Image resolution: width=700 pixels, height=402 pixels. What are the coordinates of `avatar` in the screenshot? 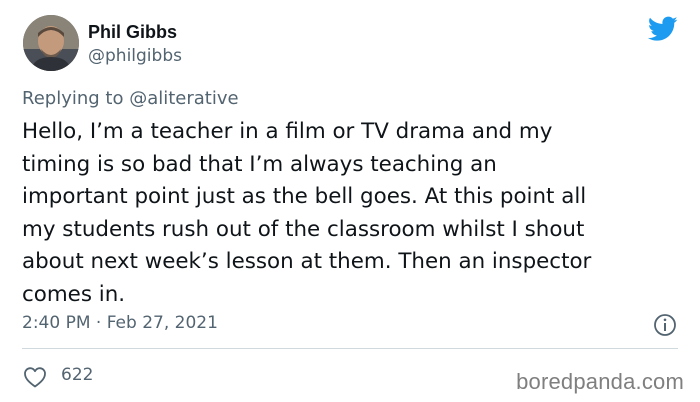 It's located at (51, 43).